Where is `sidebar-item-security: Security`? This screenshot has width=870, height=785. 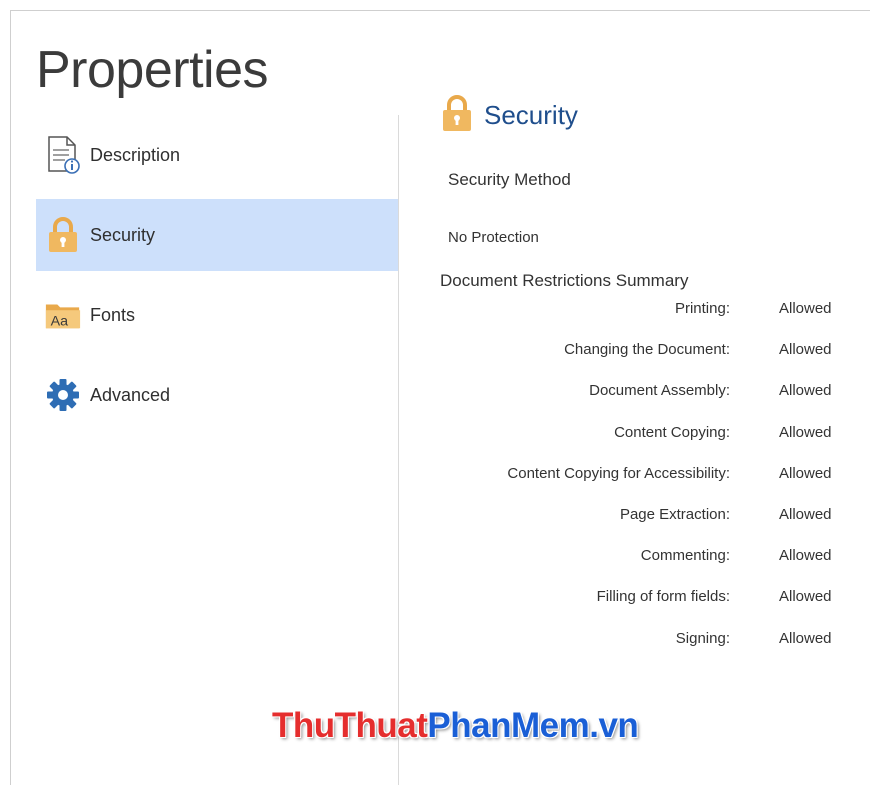 sidebar-item-security: Security is located at coordinates (217, 235).